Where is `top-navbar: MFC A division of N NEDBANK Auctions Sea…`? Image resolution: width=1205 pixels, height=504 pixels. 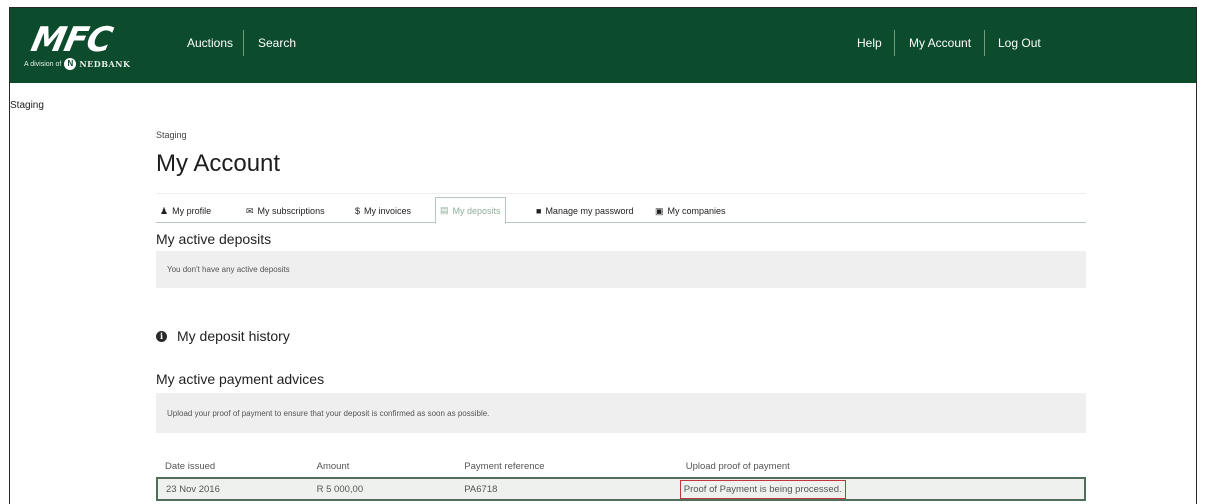 top-navbar: MFC A division of N NEDBANK Auctions Sea… is located at coordinates (603, 45).